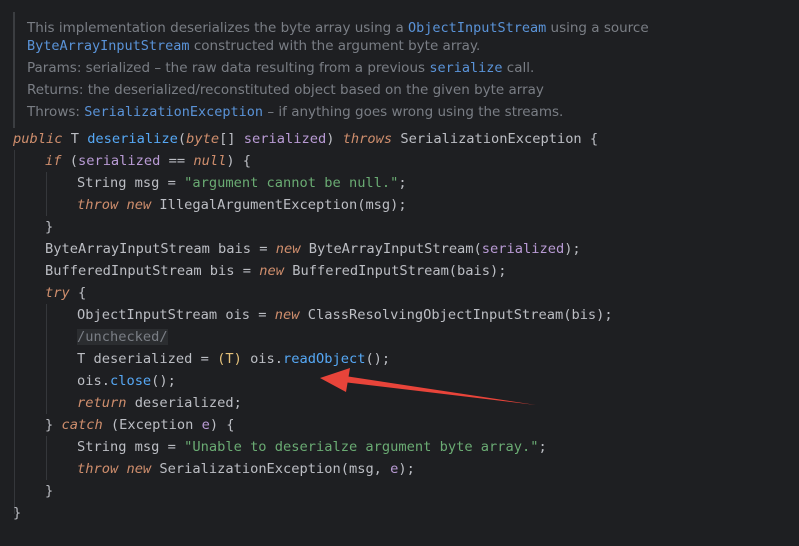 The image size is (799, 546). I want to click on arrow-head, so click(335, 380).